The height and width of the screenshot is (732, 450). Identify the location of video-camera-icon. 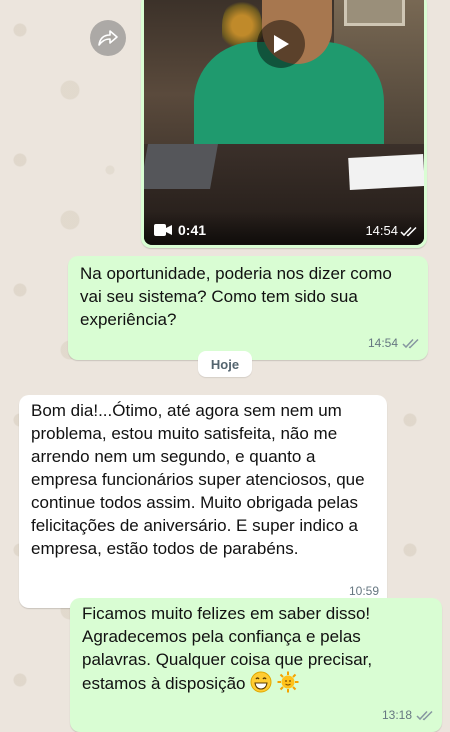
(163, 230).